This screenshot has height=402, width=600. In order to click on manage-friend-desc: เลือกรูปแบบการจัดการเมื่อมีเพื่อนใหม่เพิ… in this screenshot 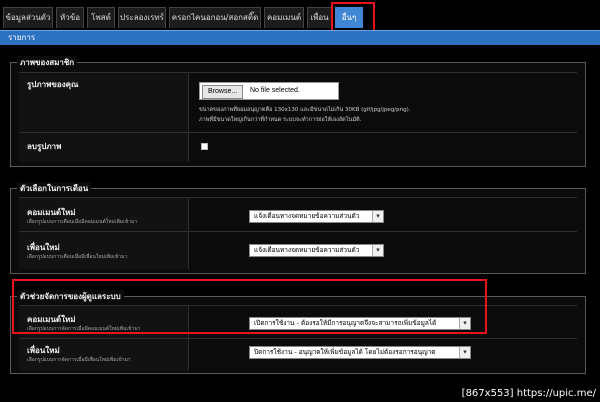, I will do `click(79, 360)`.